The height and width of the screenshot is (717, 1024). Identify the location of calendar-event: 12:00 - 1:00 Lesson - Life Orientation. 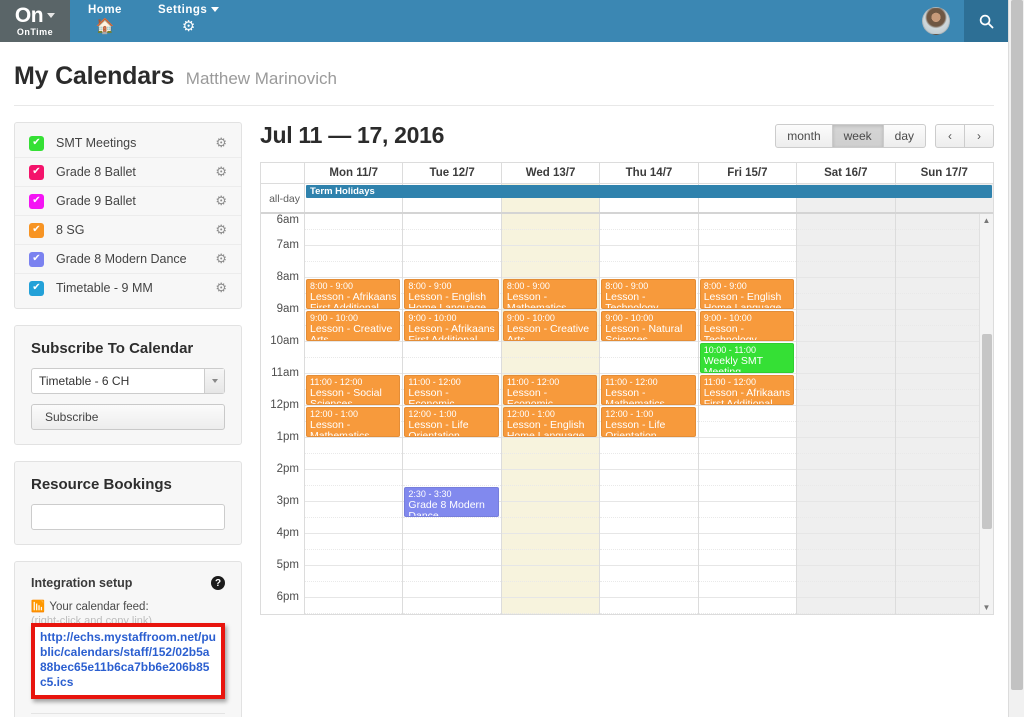
(648, 422).